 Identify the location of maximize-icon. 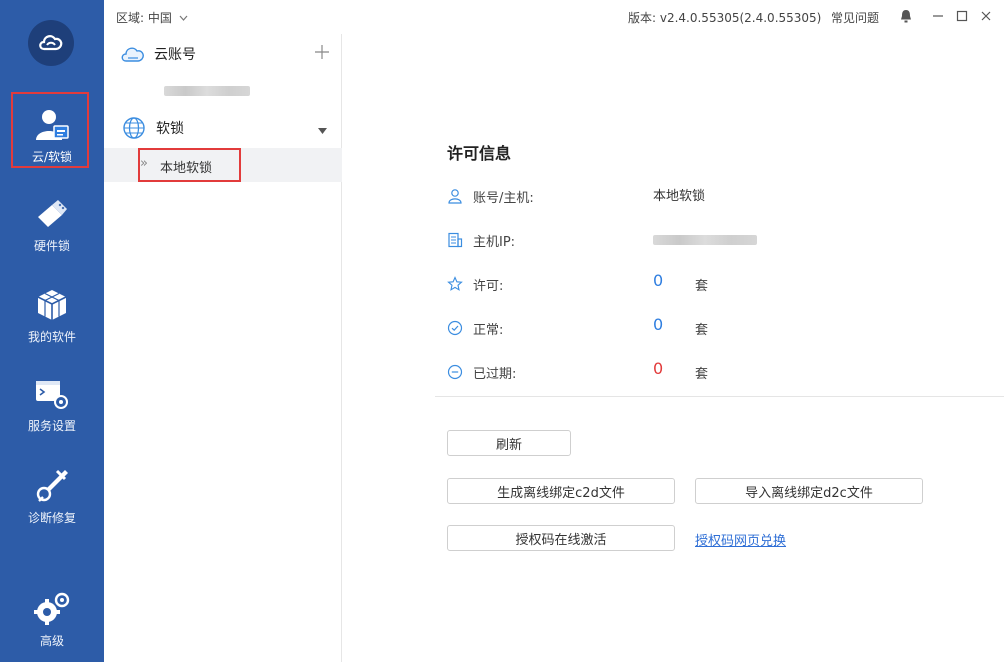
(962, 16).